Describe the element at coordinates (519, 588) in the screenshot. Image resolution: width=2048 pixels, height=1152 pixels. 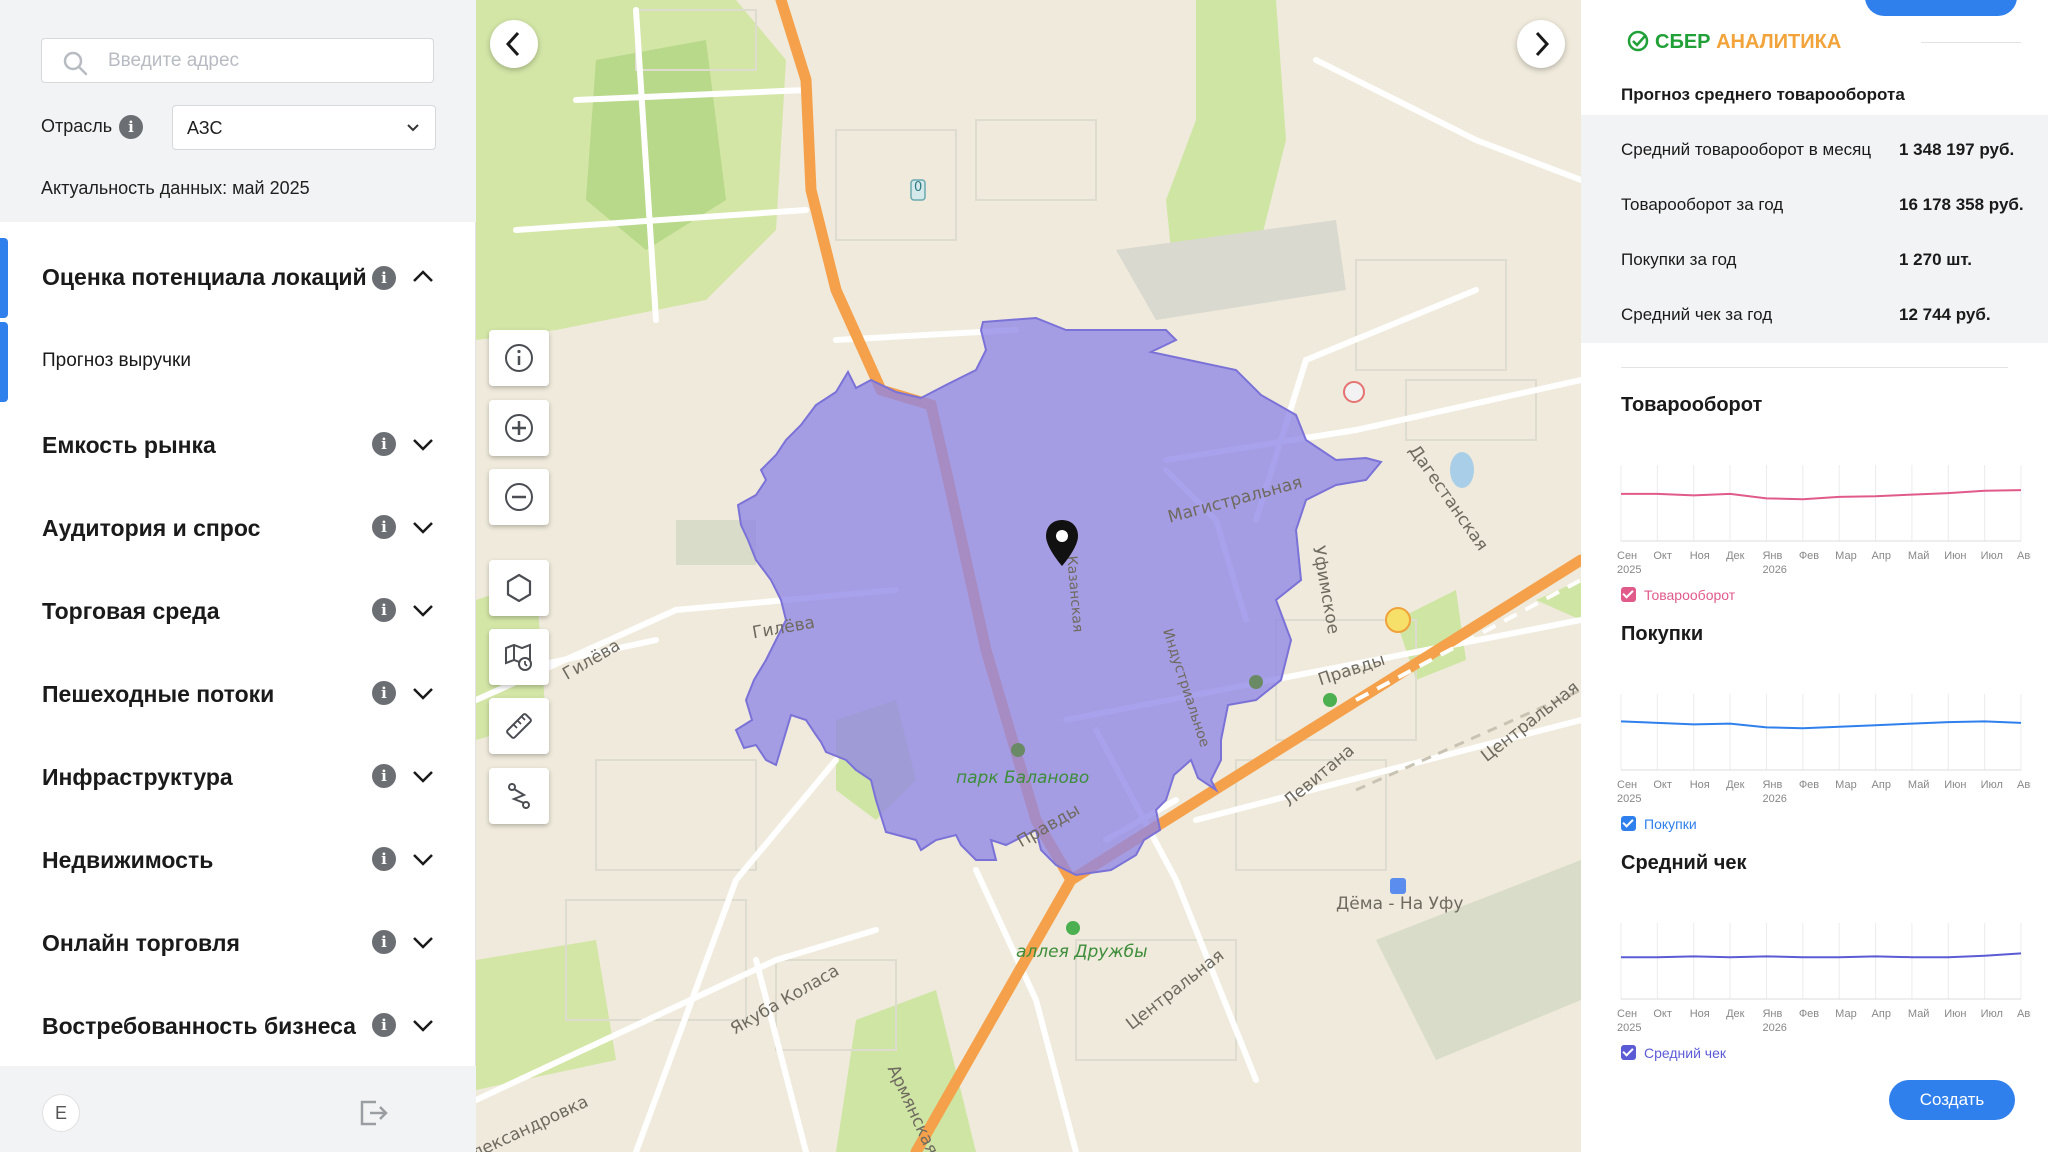
I see `hexagon-tool-button` at that location.